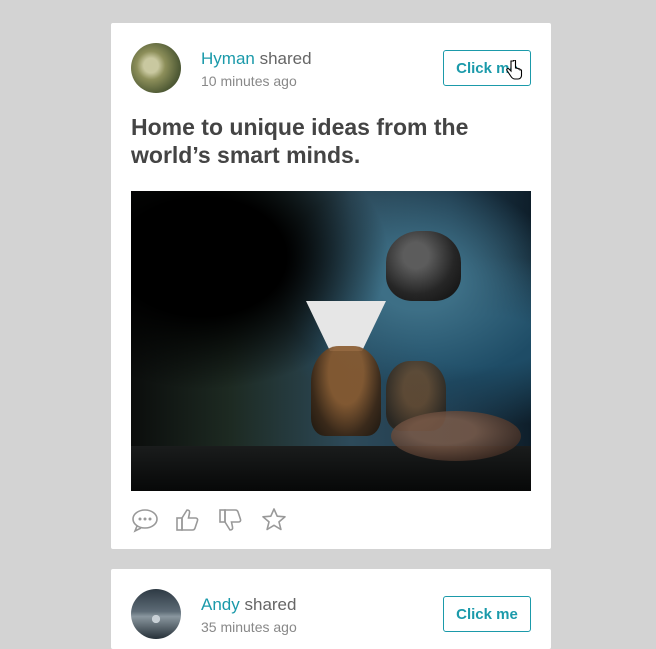  Describe the element at coordinates (231, 520) in the screenshot. I see `thumbs-down-icon` at that location.